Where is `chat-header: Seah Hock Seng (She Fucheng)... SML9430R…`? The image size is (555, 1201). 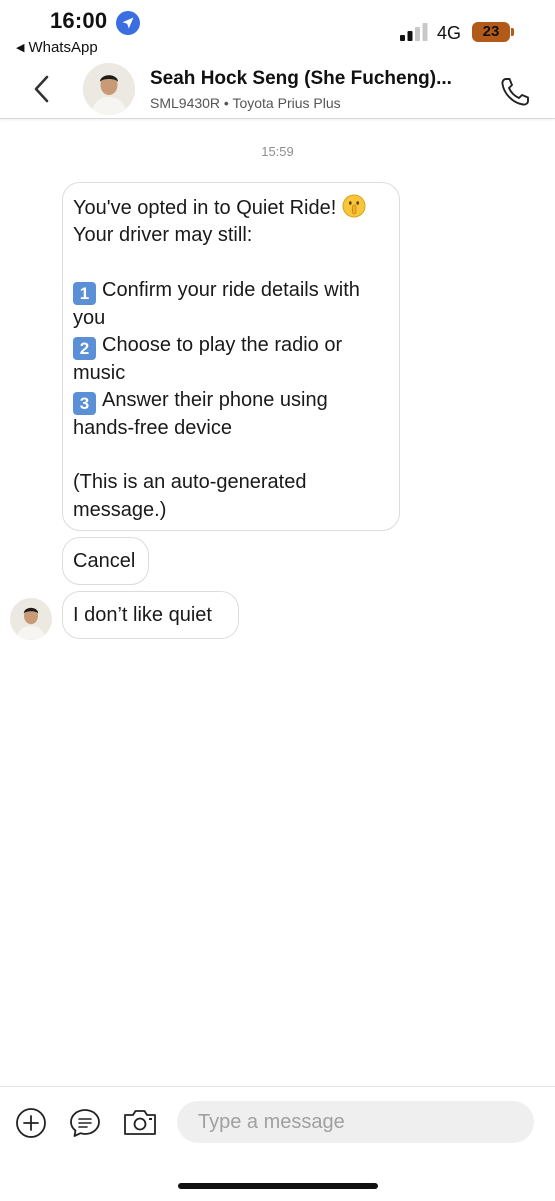
chat-header: Seah Hock Seng (She Fucheng)... SML9430R… is located at coordinates (277, 88).